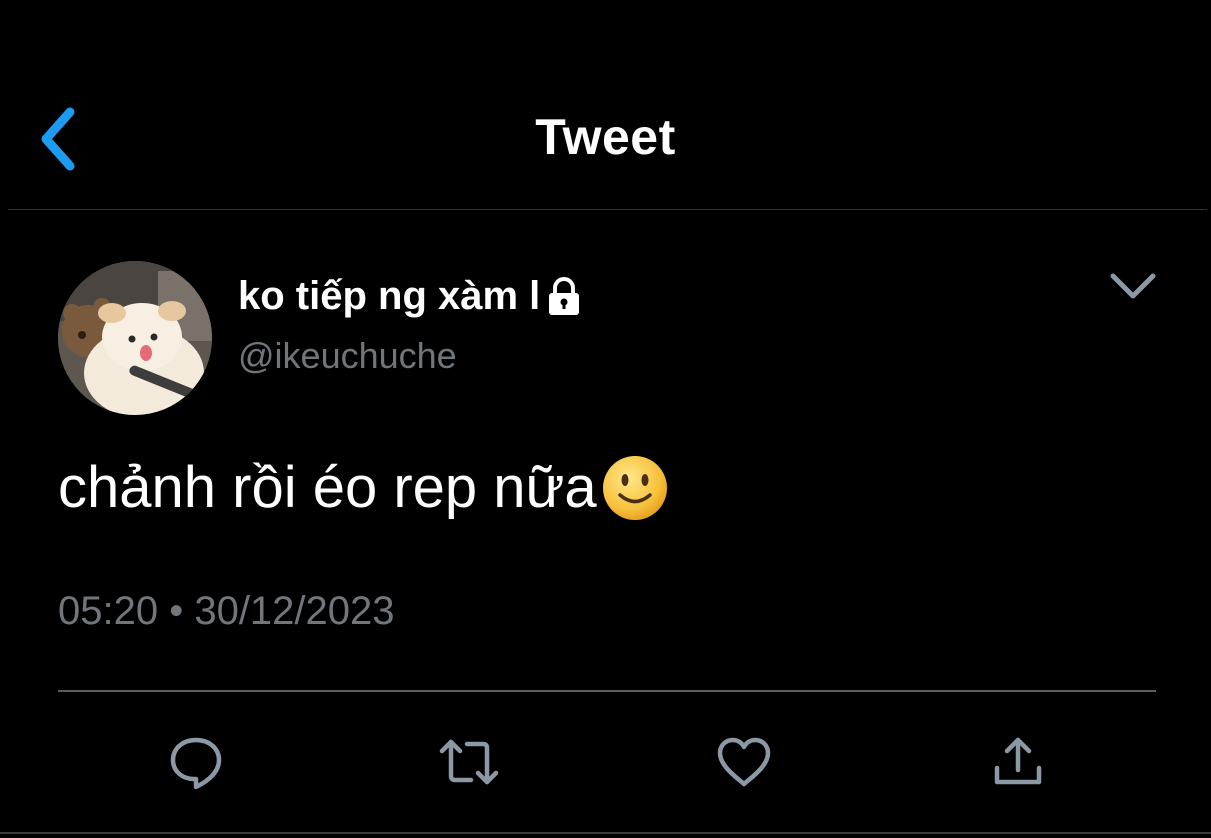 This screenshot has height=838, width=1211. I want to click on share-button, so click(1018, 762).